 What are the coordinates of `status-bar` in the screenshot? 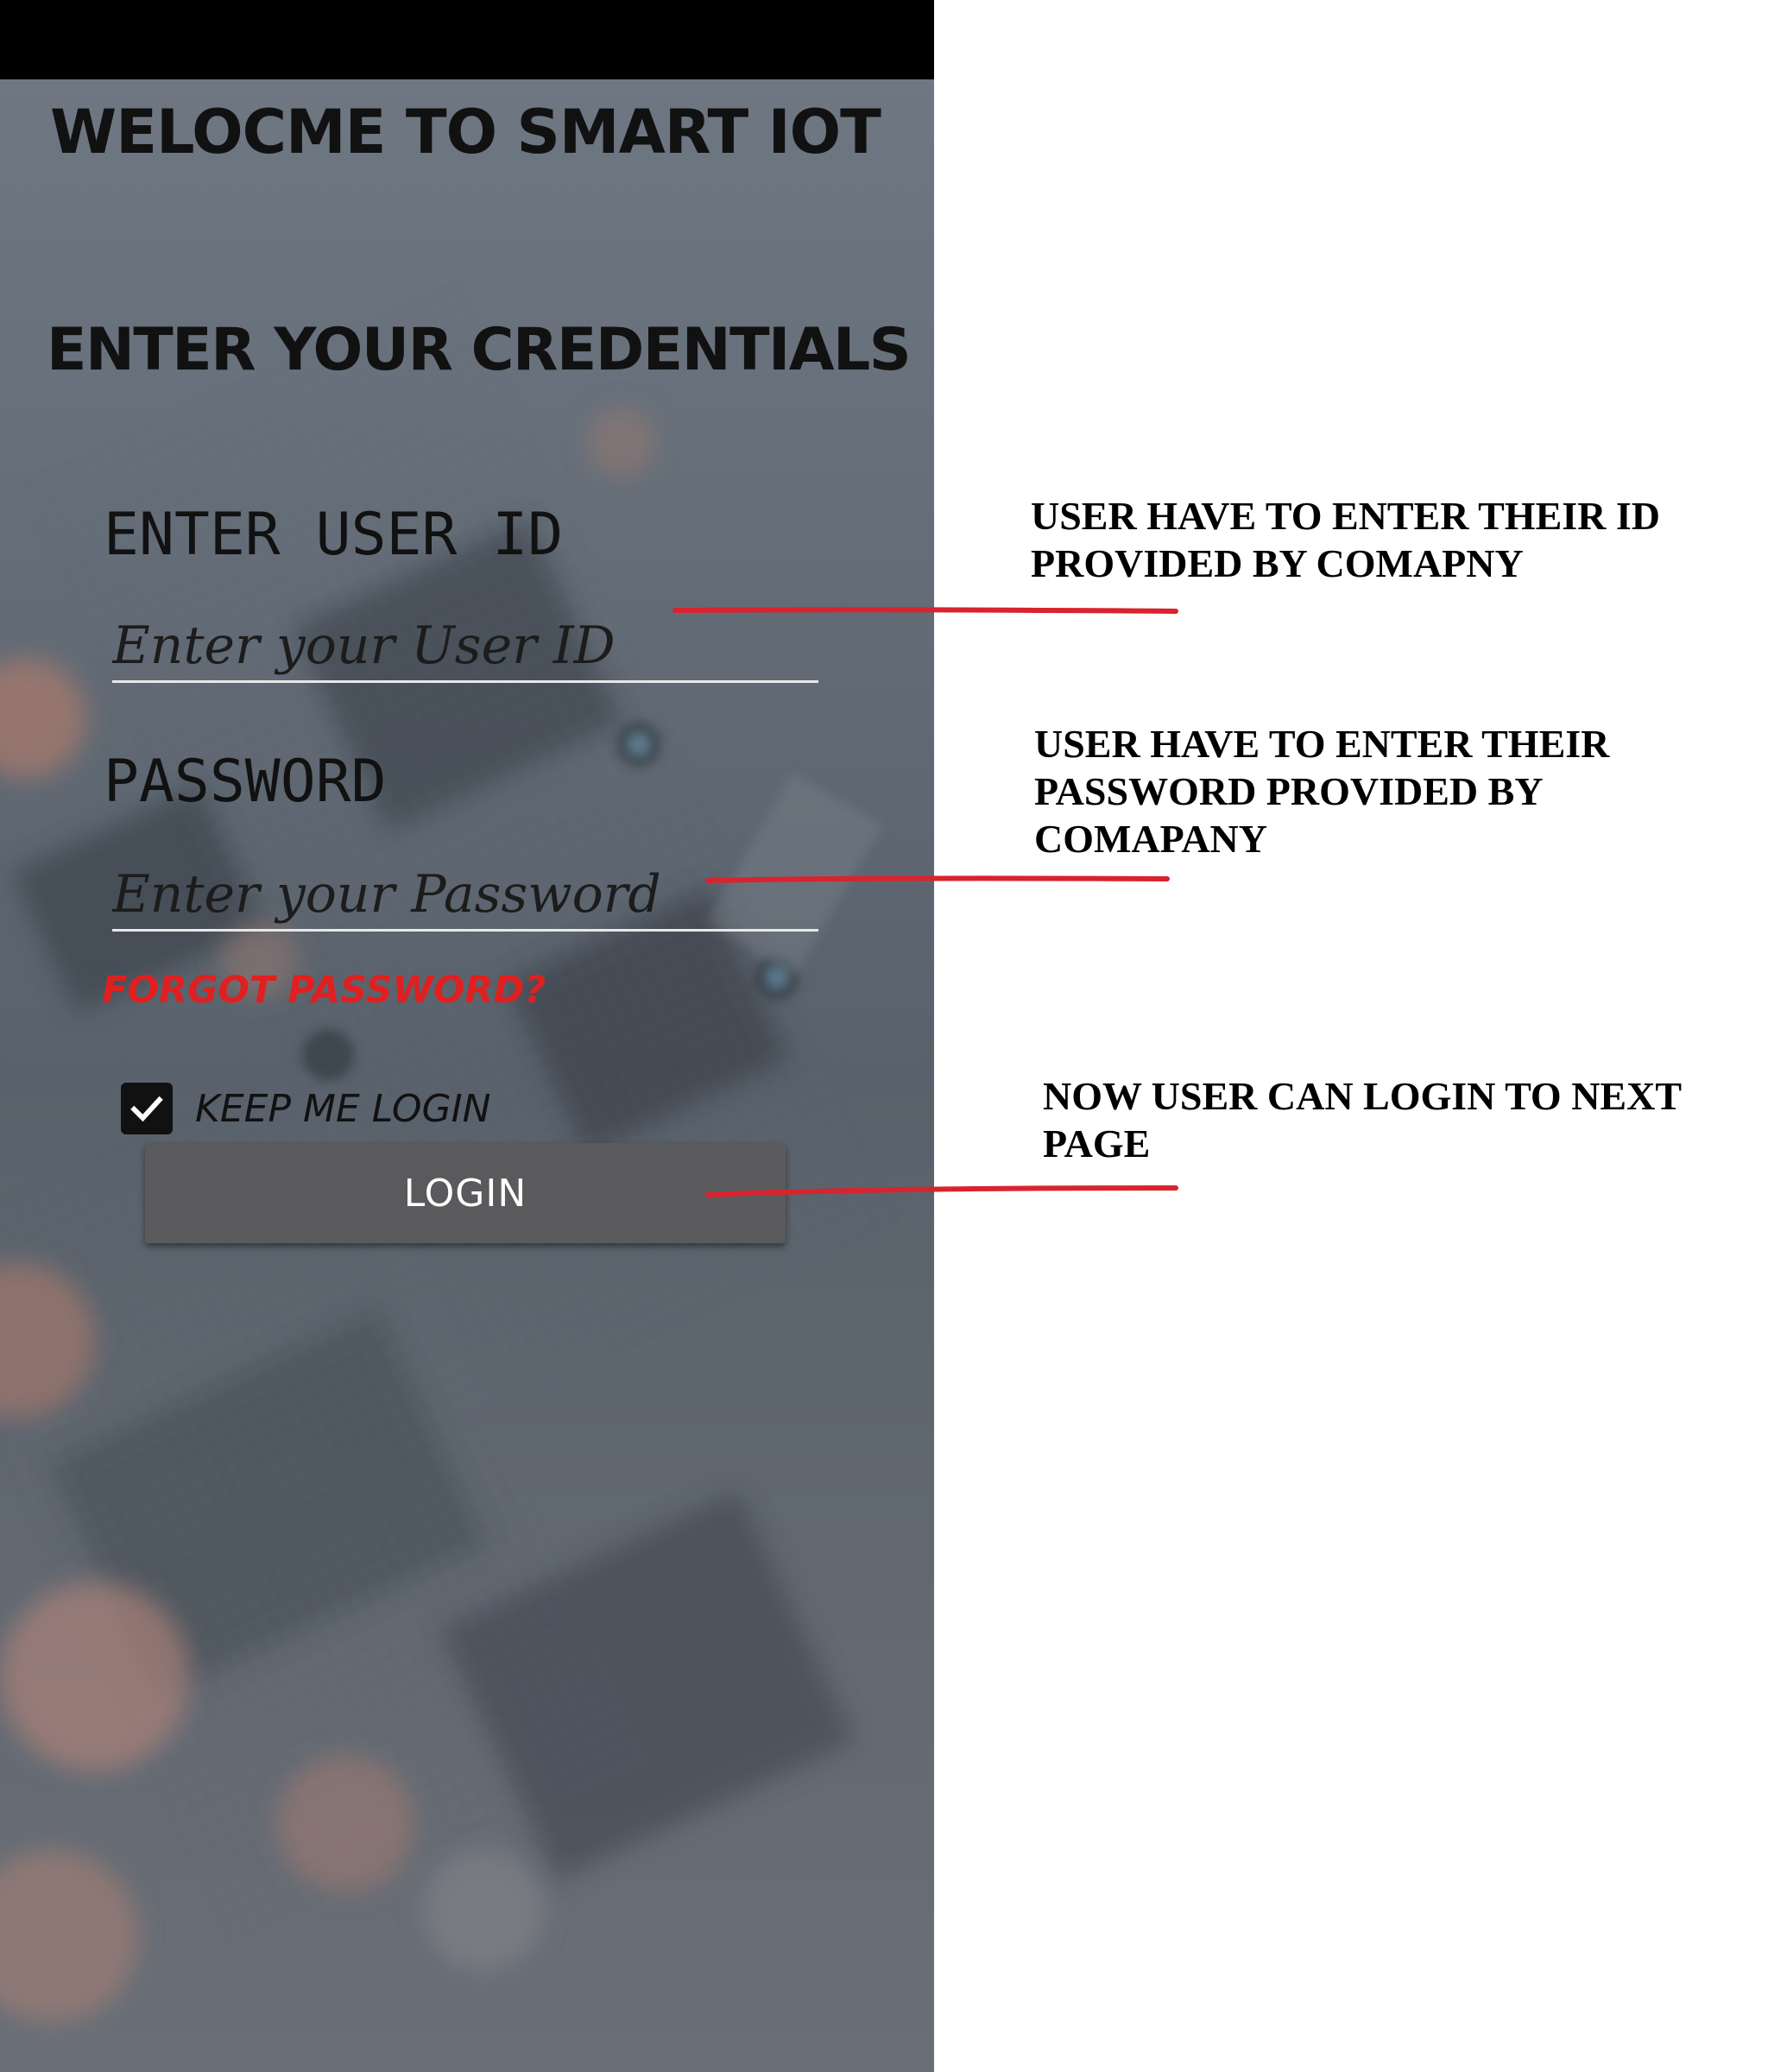 It's located at (467, 39).